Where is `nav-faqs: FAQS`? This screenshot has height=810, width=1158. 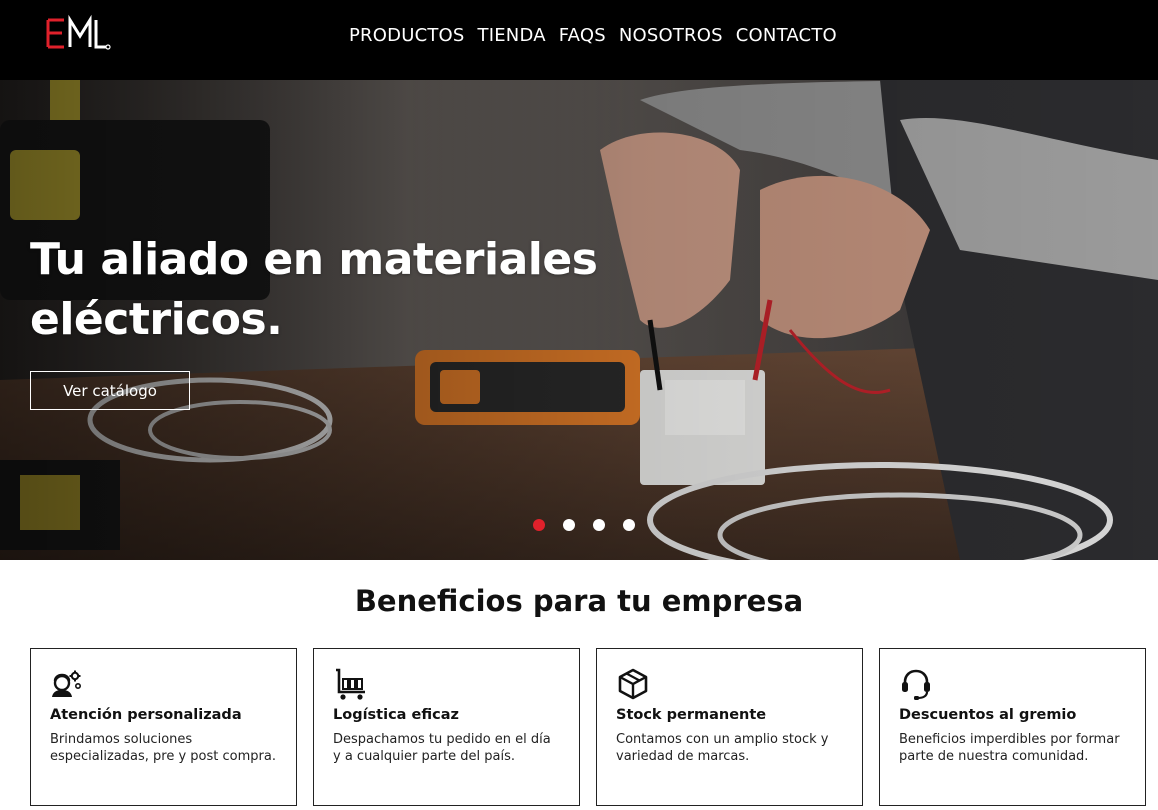 nav-faqs: FAQS is located at coordinates (582, 35).